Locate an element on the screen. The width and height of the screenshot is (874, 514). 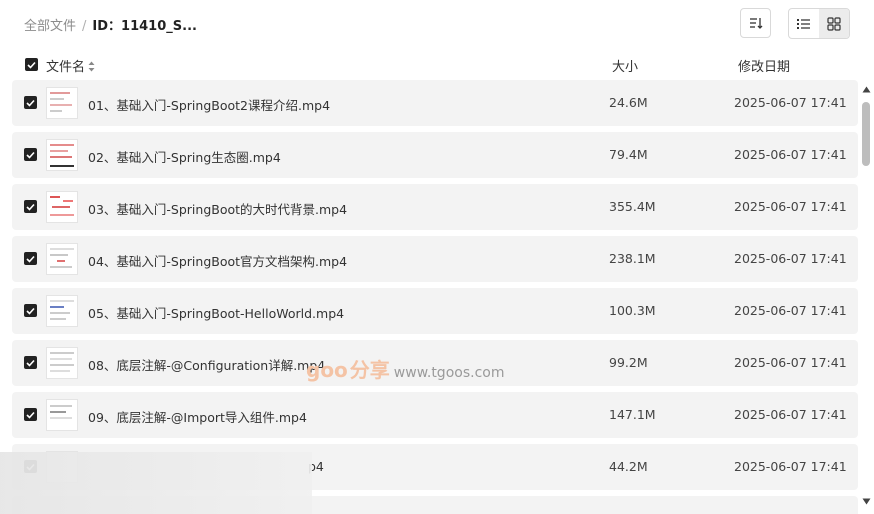
file-size: 355.4M is located at coordinates (632, 206).